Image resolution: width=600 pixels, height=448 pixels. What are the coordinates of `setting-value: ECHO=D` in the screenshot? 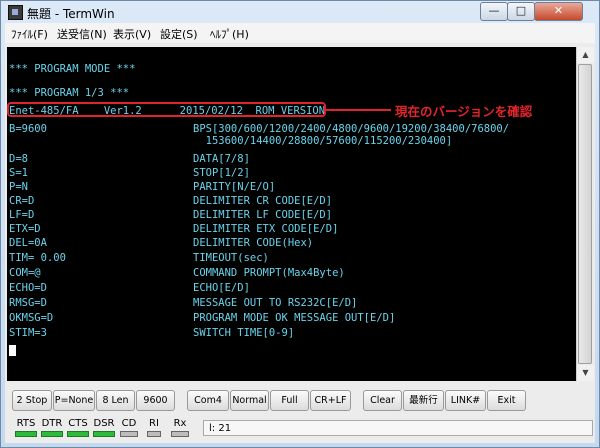 It's located at (28, 288).